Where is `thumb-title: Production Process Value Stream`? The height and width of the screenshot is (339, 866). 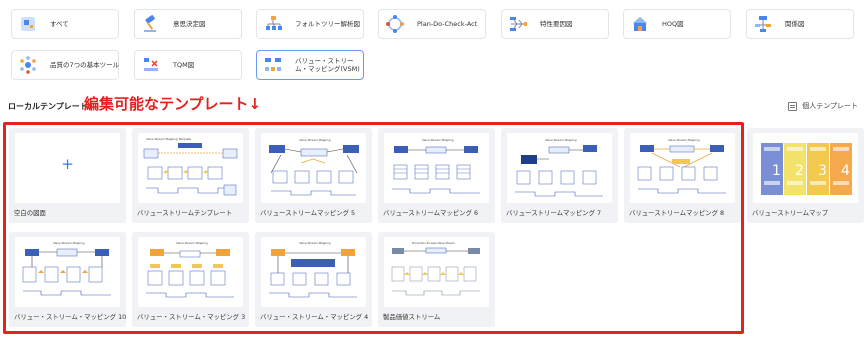
thumb-title: Production Process Value Stream is located at coordinates (433, 243).